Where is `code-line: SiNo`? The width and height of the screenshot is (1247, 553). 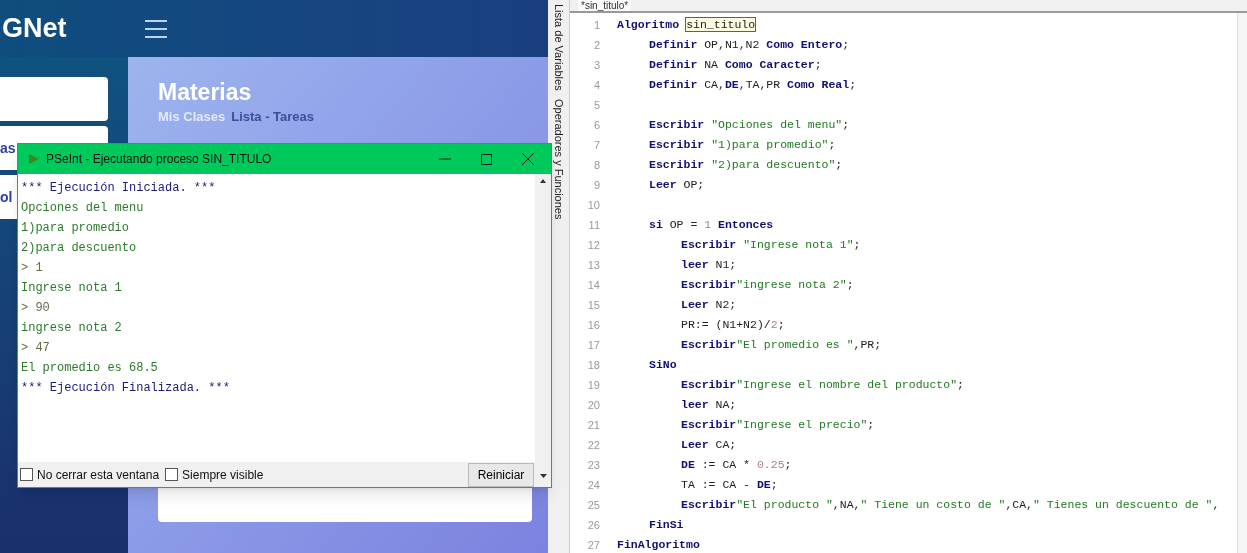
code-line: SiNo is located at coordinates (663, 365).